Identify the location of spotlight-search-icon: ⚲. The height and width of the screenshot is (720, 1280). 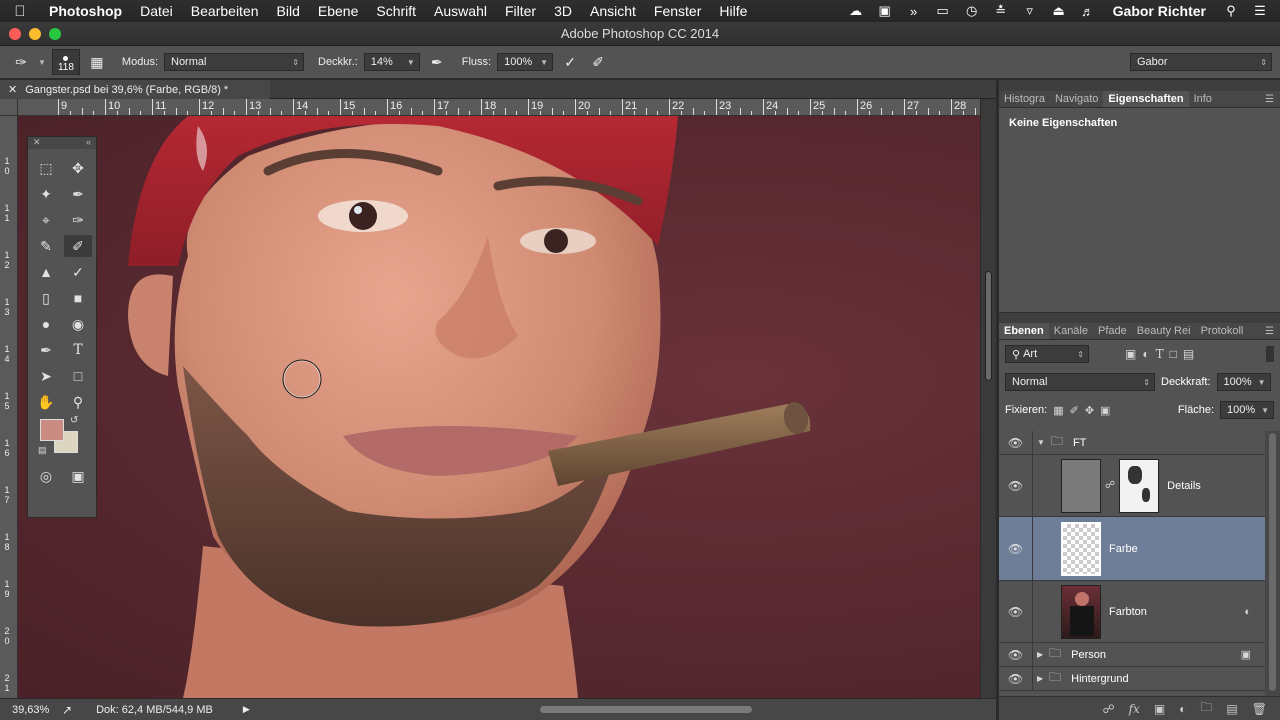
(1231, 11).